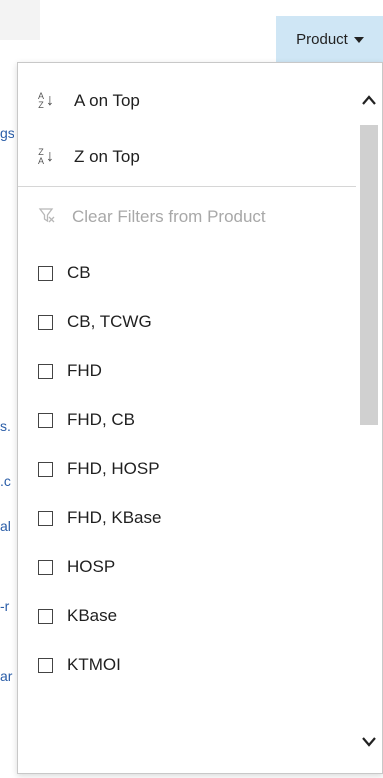  I want to click on filter-option-item: KTMOI, so click(69, 665).